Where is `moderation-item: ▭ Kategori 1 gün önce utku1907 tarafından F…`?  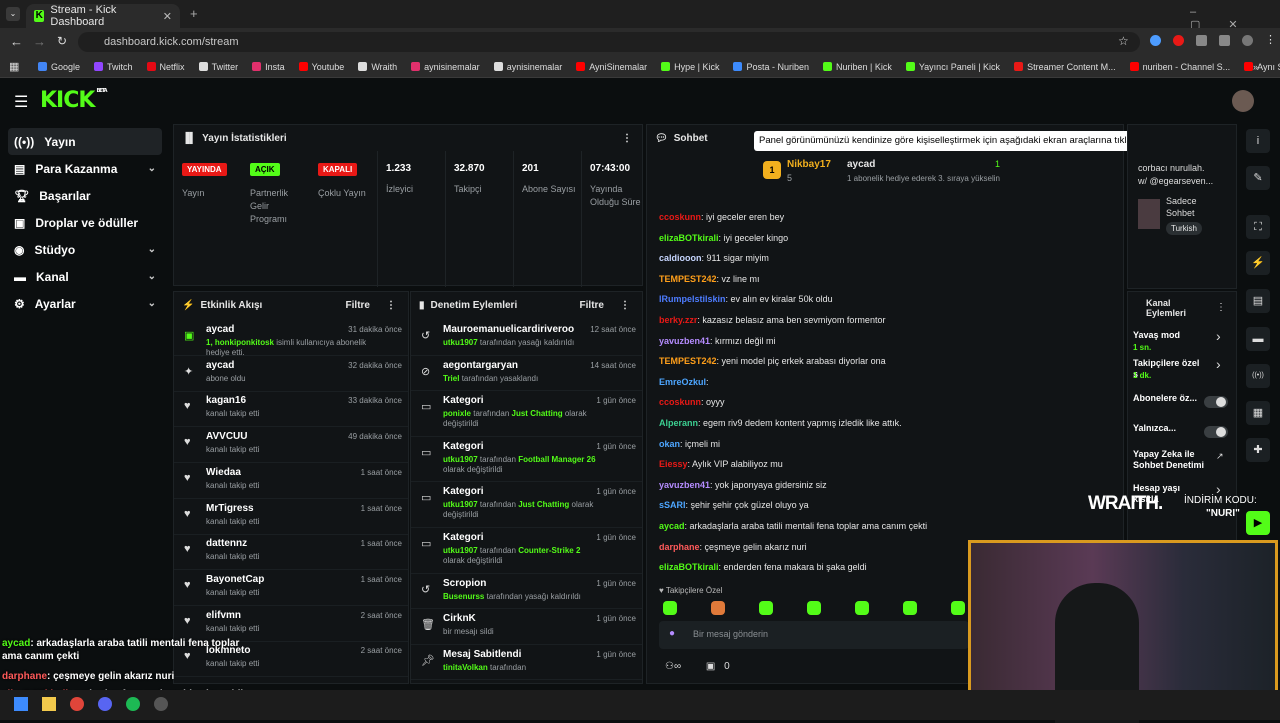
moderation-item: ▭ Kategori 1 gün önce utku1907 tarafından F… is located at coordinates (526, 460).